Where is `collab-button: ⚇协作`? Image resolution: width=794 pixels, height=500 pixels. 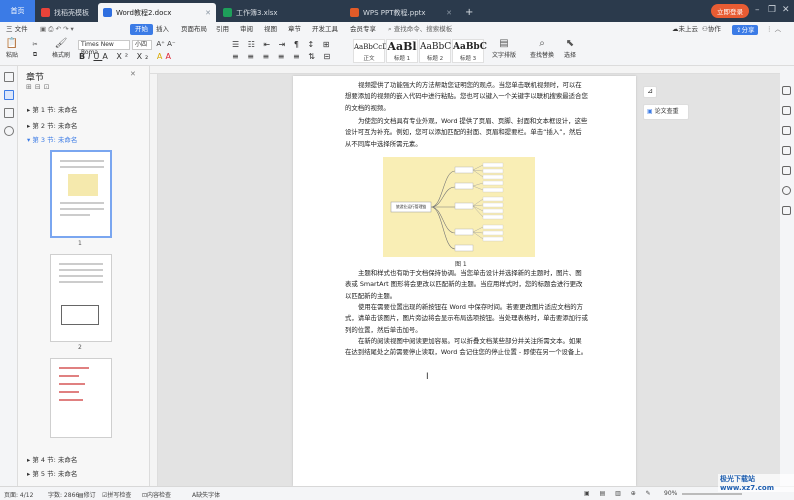 collab-button: ⚇协作 is located at coordinates (711, 29).